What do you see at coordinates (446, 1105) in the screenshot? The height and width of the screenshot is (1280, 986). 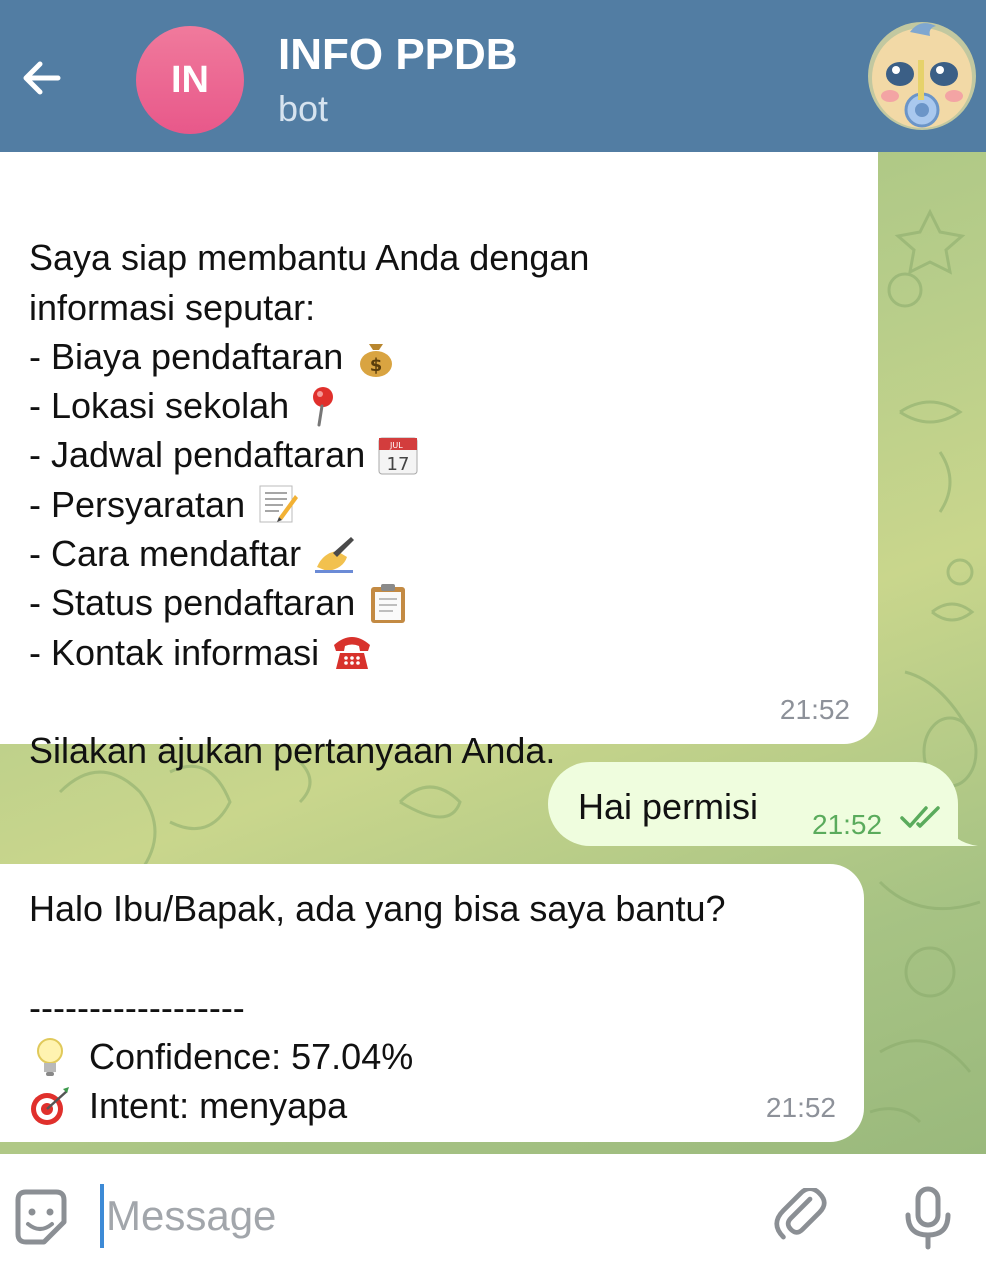 I see `message-line: Intent: menyapa` at bounding box center [446, 1105].